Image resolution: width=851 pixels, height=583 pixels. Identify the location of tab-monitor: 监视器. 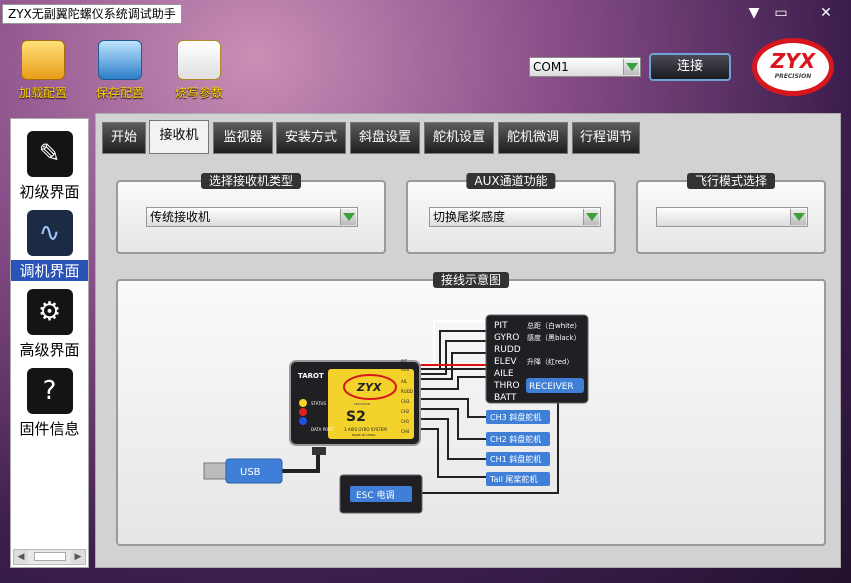
(243, 138).